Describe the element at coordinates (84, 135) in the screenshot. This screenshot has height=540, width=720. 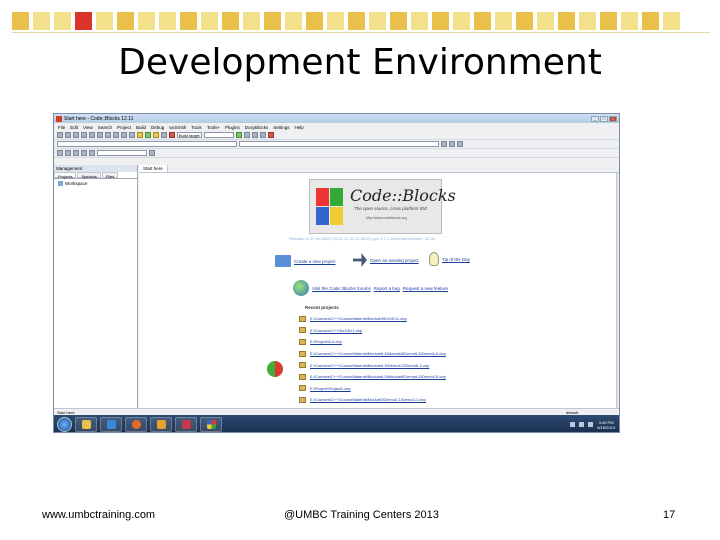
I see `save-all-icon` at that location.